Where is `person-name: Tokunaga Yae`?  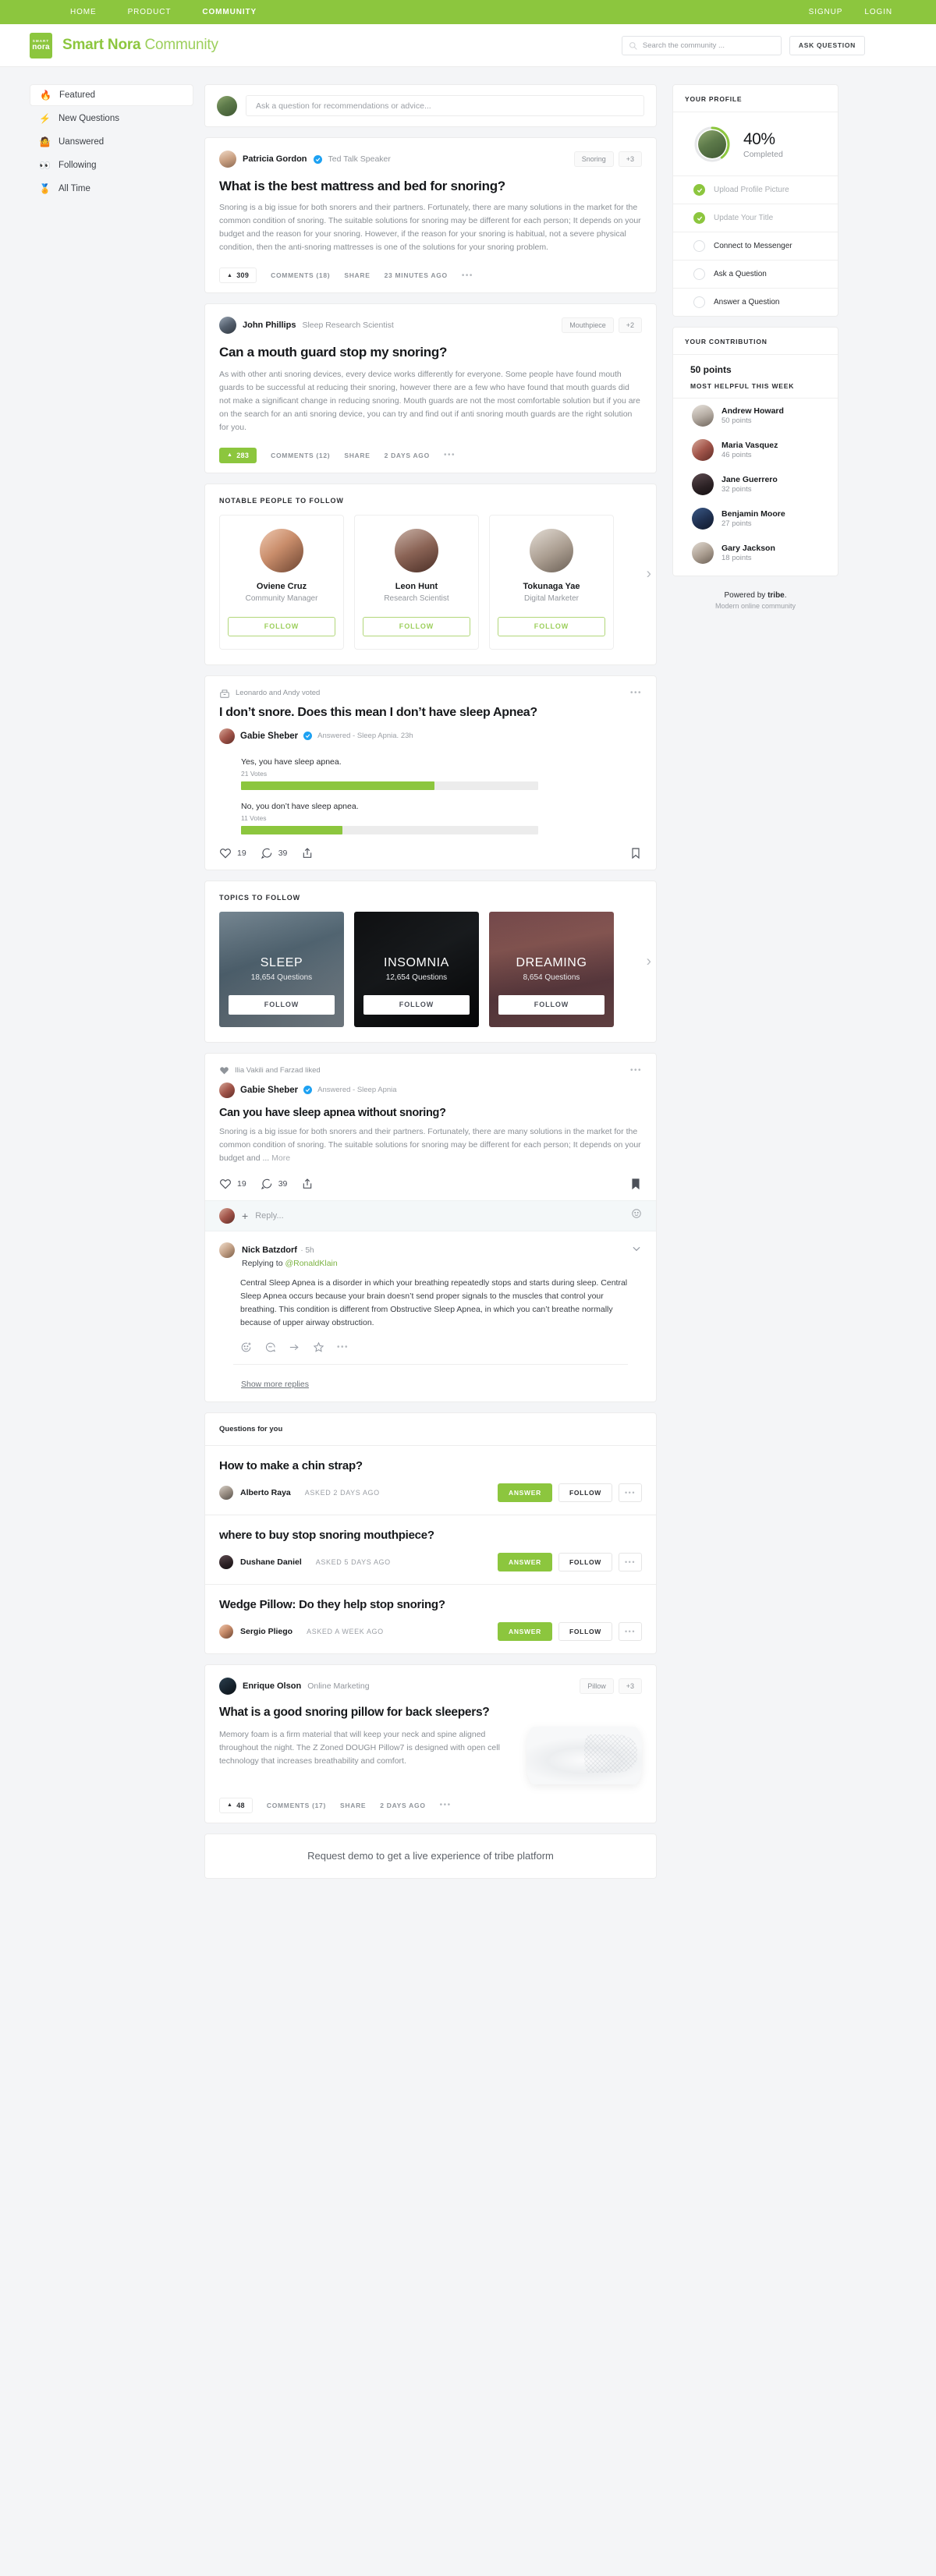
person-name: Tokunaga Yae is located at coordinates (552, 586).